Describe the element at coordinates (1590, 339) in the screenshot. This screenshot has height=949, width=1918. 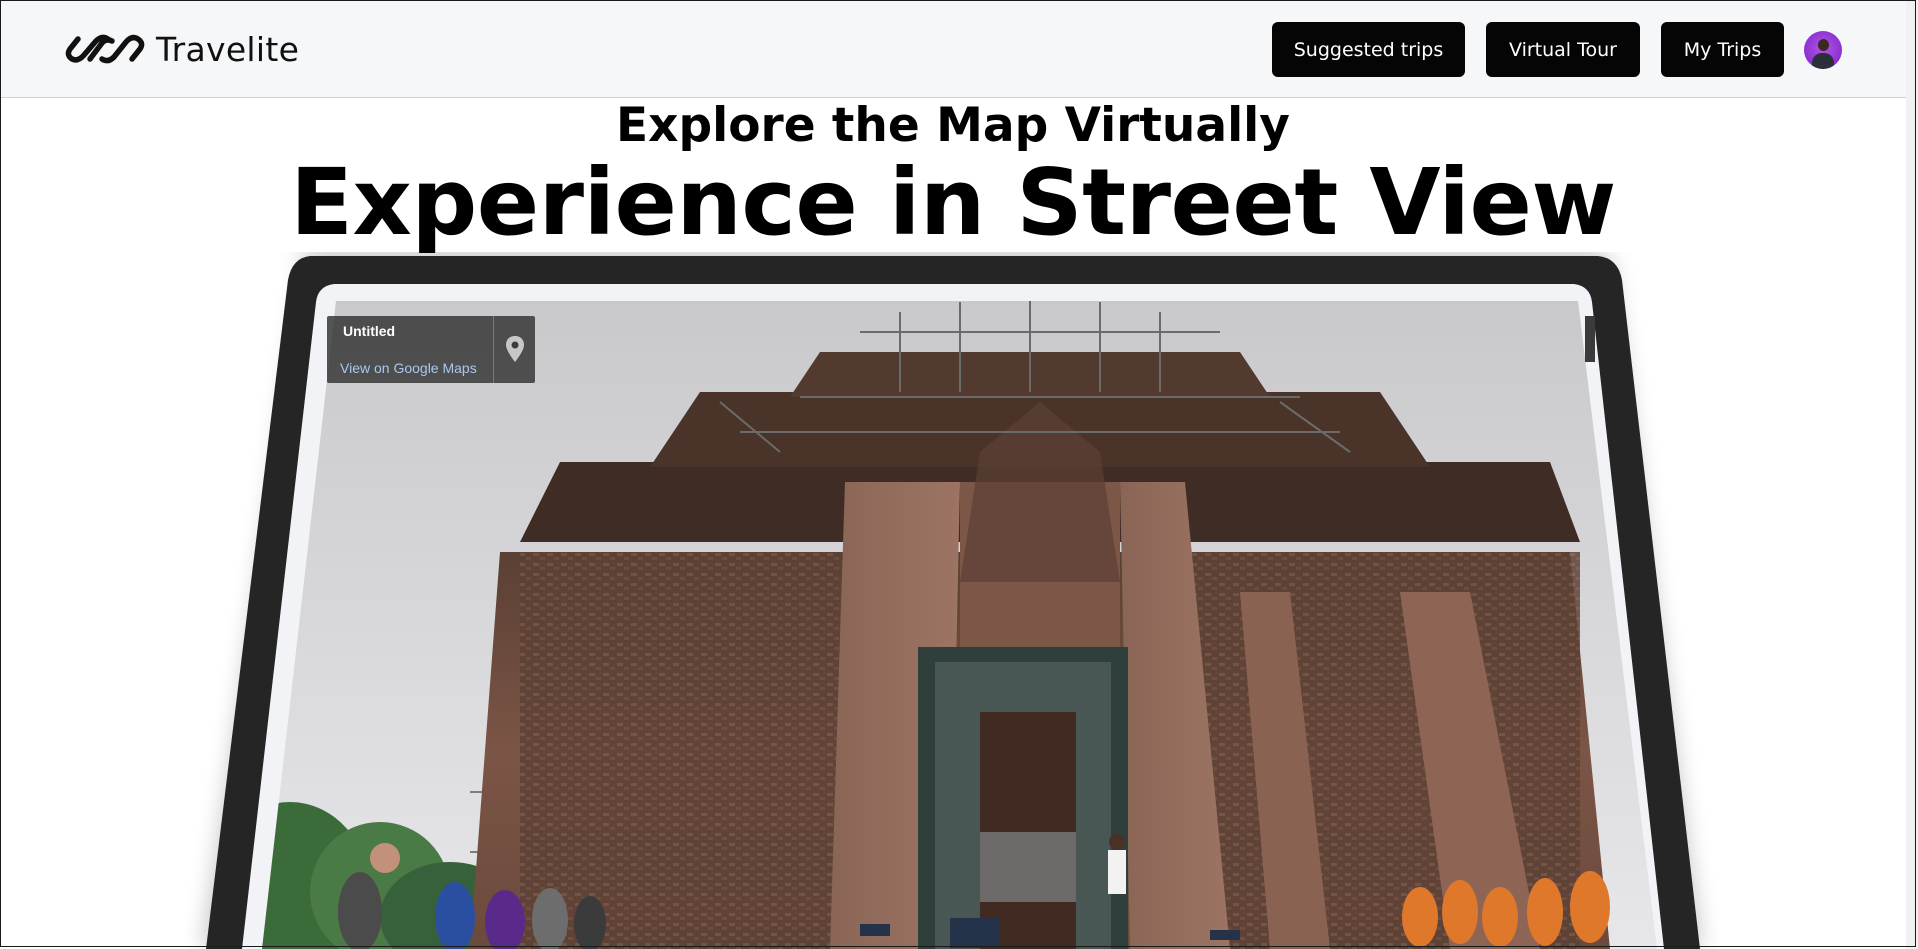
I see `street-view-side-control` at that location.